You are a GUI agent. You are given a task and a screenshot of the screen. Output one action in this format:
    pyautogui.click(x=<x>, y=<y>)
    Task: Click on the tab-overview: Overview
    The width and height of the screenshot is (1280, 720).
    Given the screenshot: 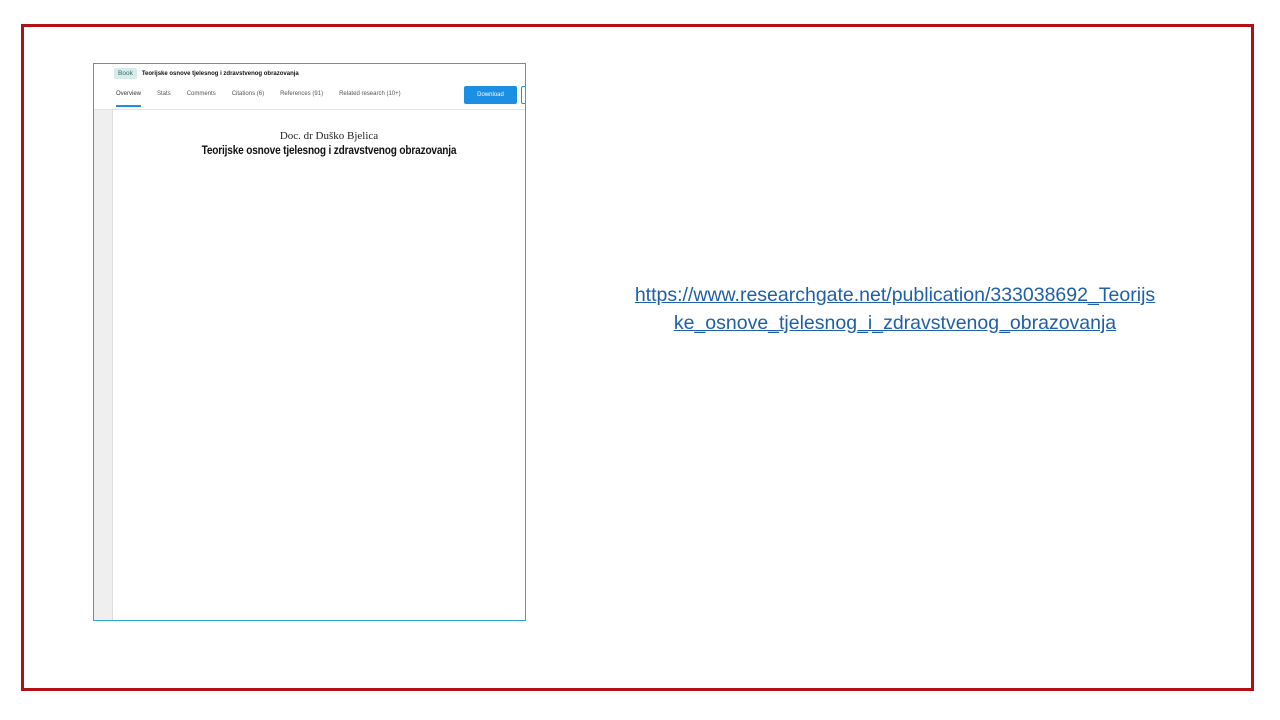 What is the action you would take?
    pyautogui.click(x=129, y=99)
    